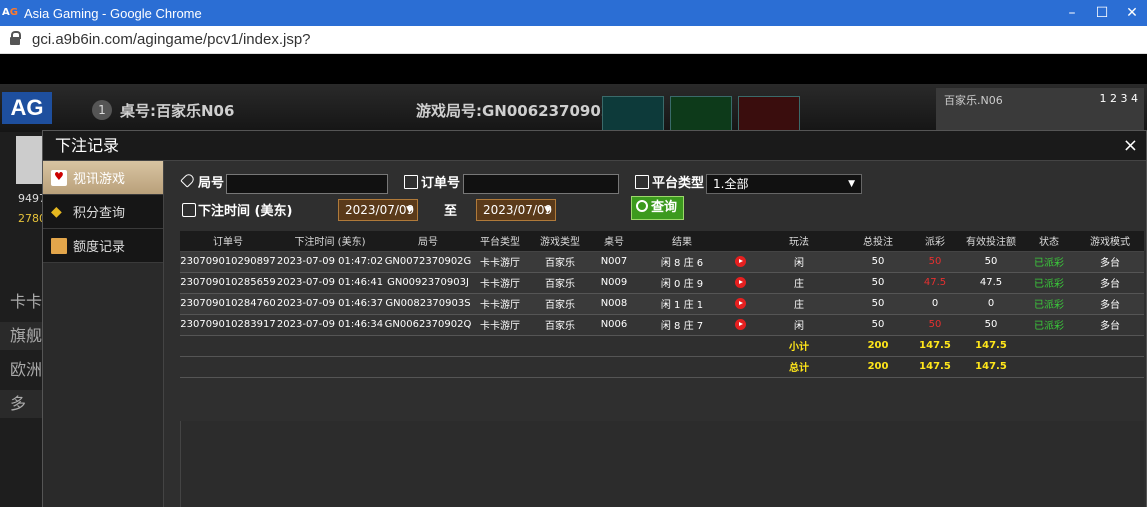  Describe the element at coordinates (973, 100) in the screenshot. I see `video-label: 百家乐.N06` at that location.